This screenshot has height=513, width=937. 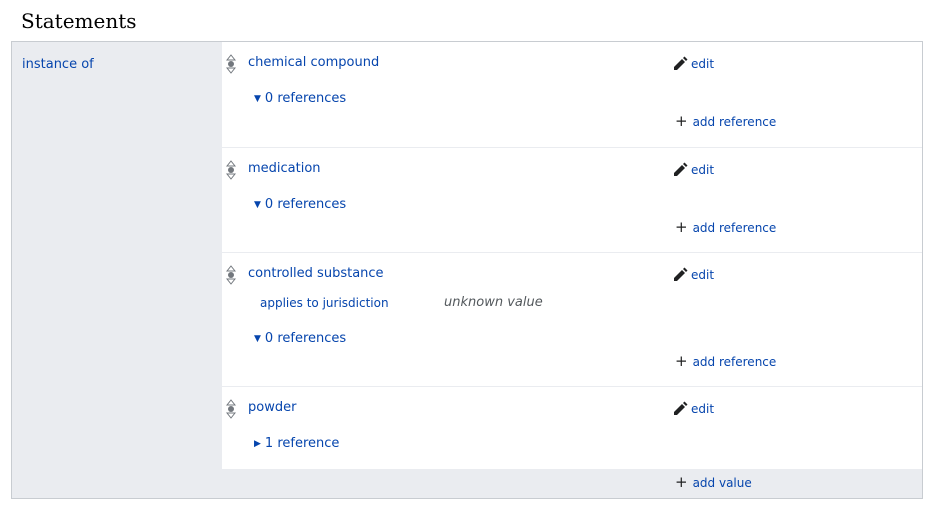 I want to click on statement-value-link: chemical compound, so click(x=313, y=62).